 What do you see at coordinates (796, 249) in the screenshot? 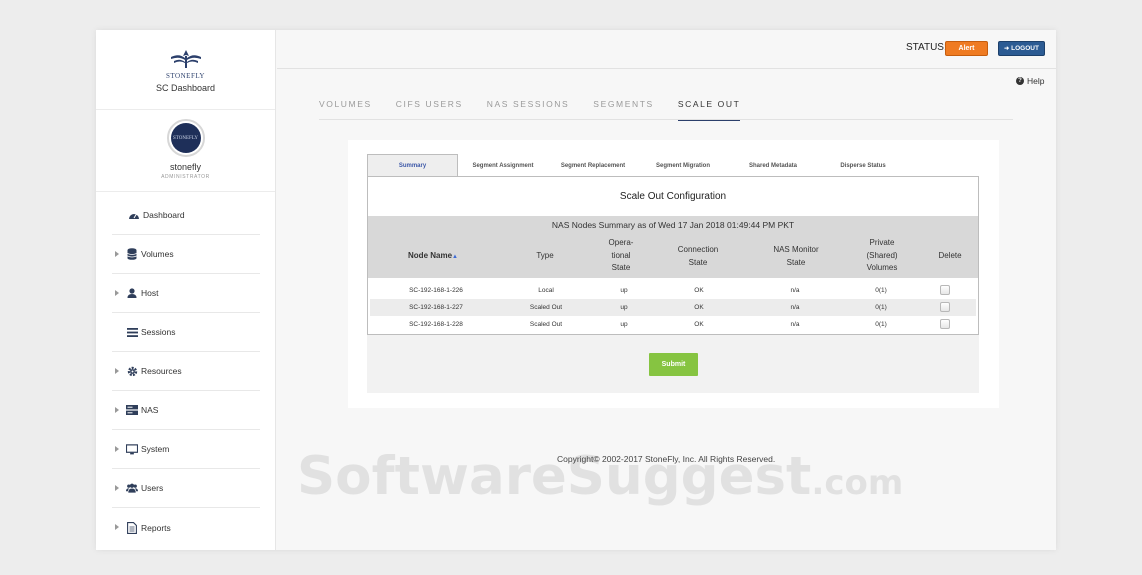
I see `col-label-line: NAS Monitor` at bounding box center [796, 249].